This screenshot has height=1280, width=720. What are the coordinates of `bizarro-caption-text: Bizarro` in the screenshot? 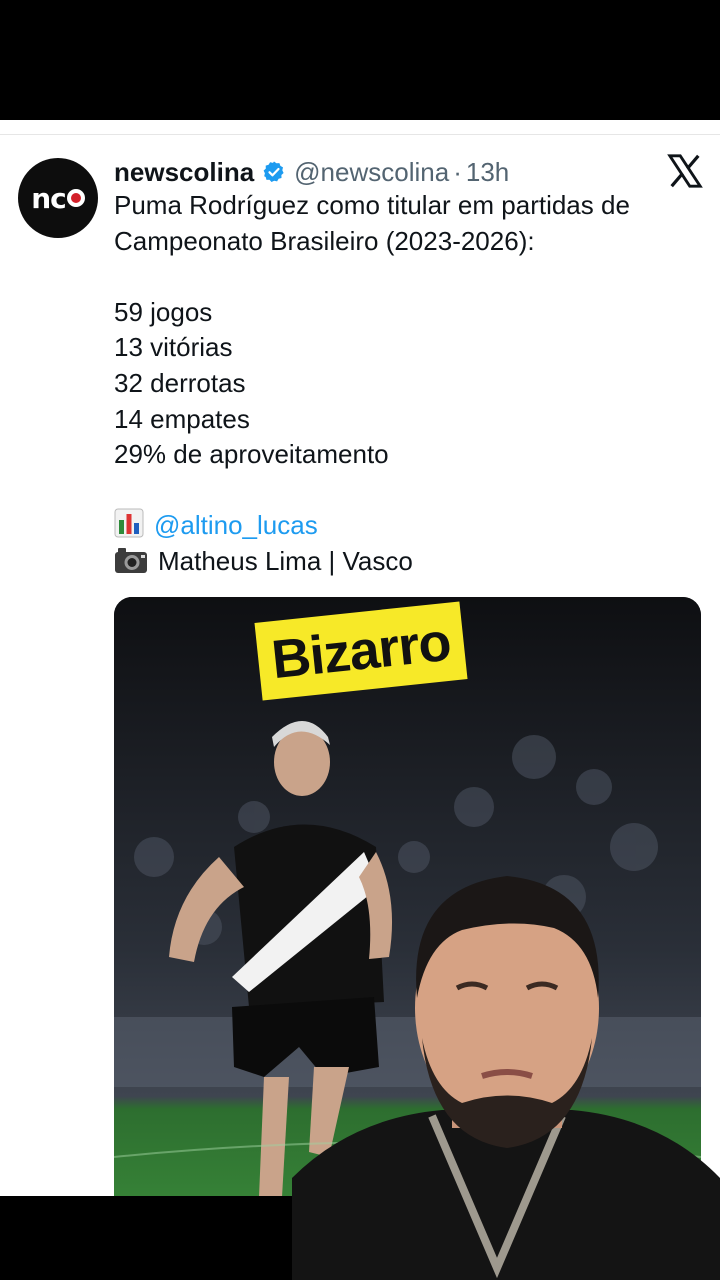 It's located at (361, 651).